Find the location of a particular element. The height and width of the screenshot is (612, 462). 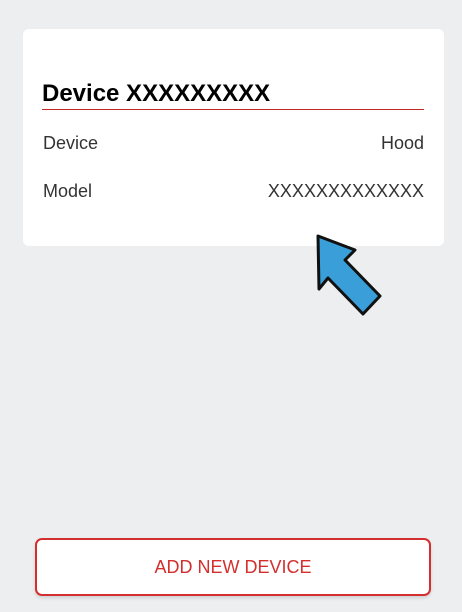

title-underline is located at coordinates (233, 109).